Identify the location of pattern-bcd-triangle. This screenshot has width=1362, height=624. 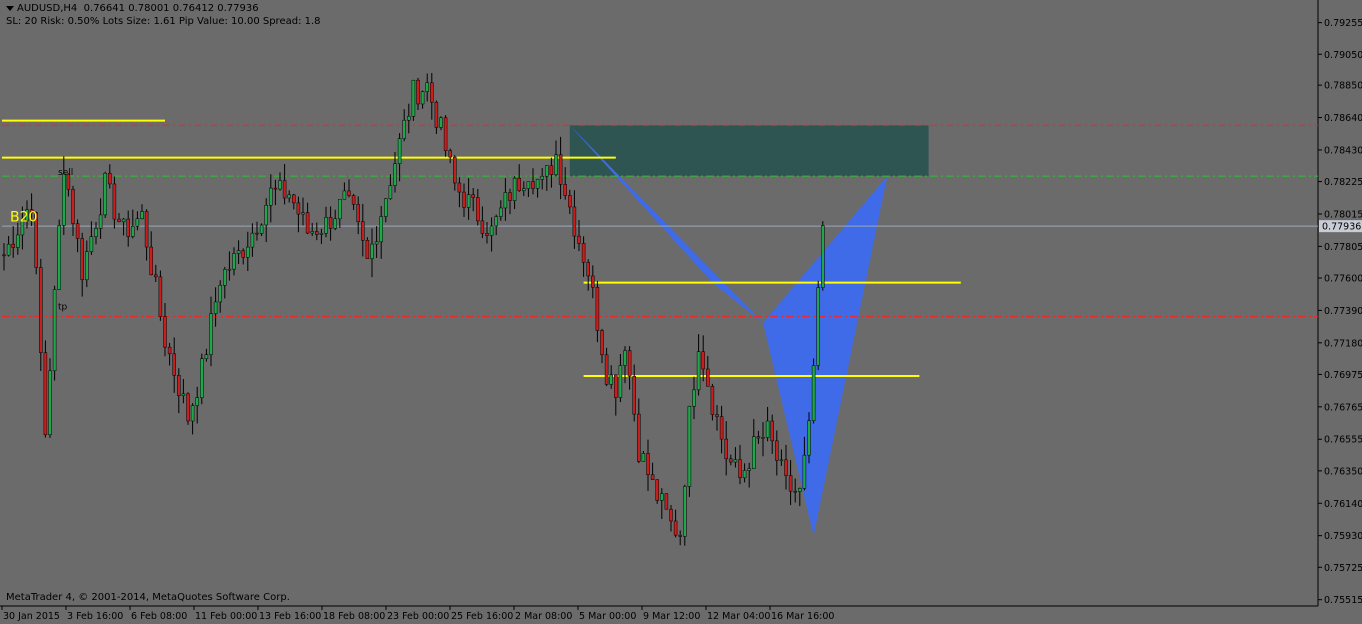
(825, 356).